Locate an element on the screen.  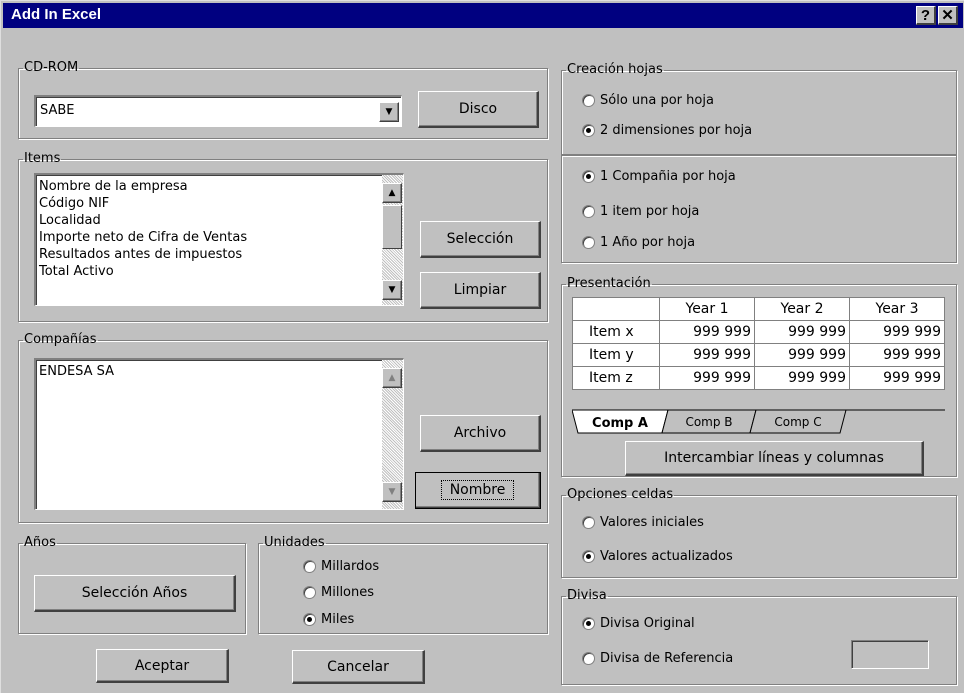
tab-comp-b: Comp B is located at coordinates (709, 421).